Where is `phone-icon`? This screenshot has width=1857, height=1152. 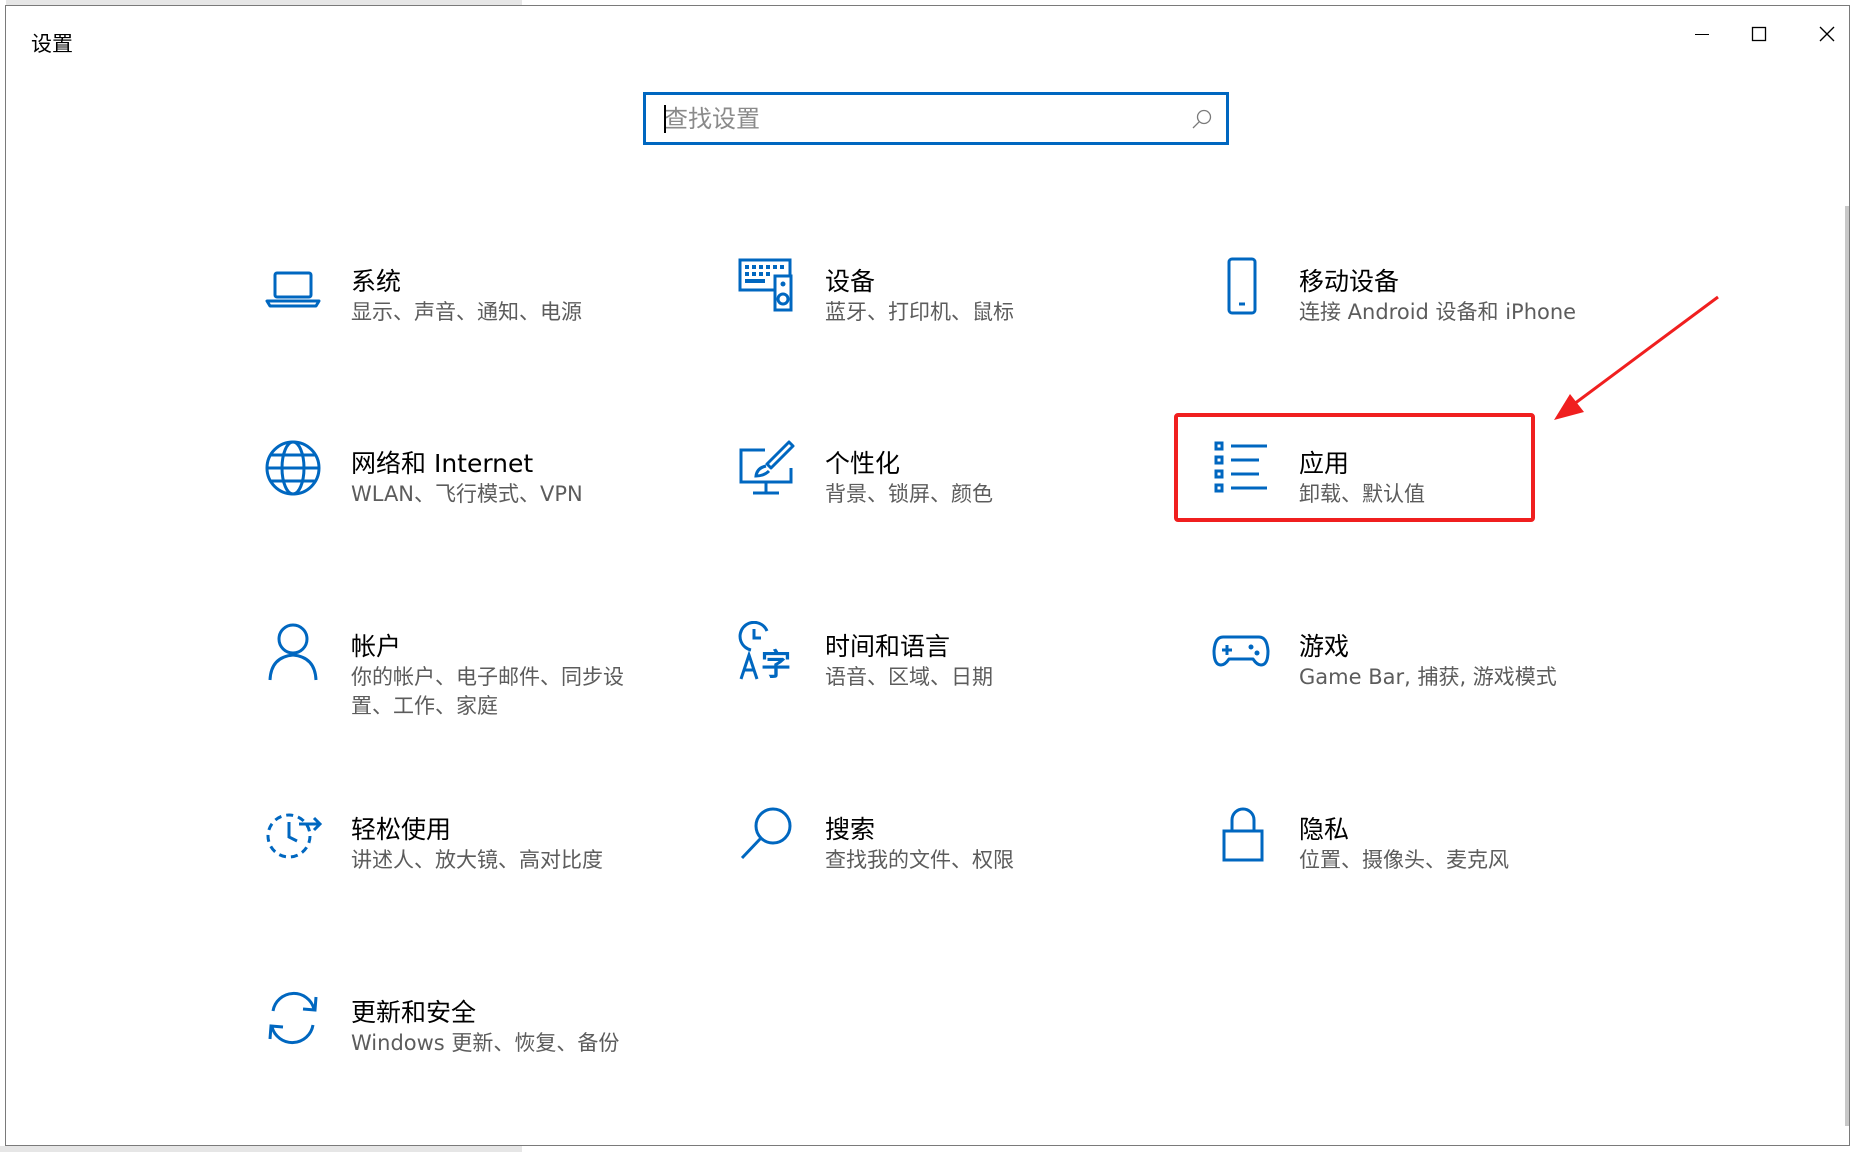 phone-icon is located at coordinates (1242, 286).